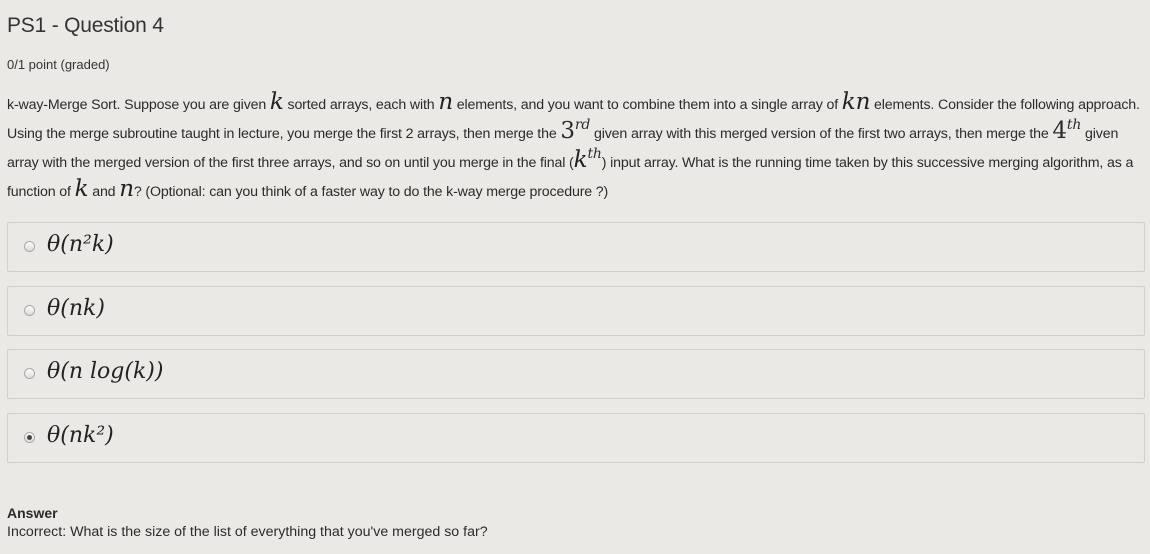  Describe the element at coordinates (76, 308) in the screenshot. I see `option-label: θ(nk)` at that location.